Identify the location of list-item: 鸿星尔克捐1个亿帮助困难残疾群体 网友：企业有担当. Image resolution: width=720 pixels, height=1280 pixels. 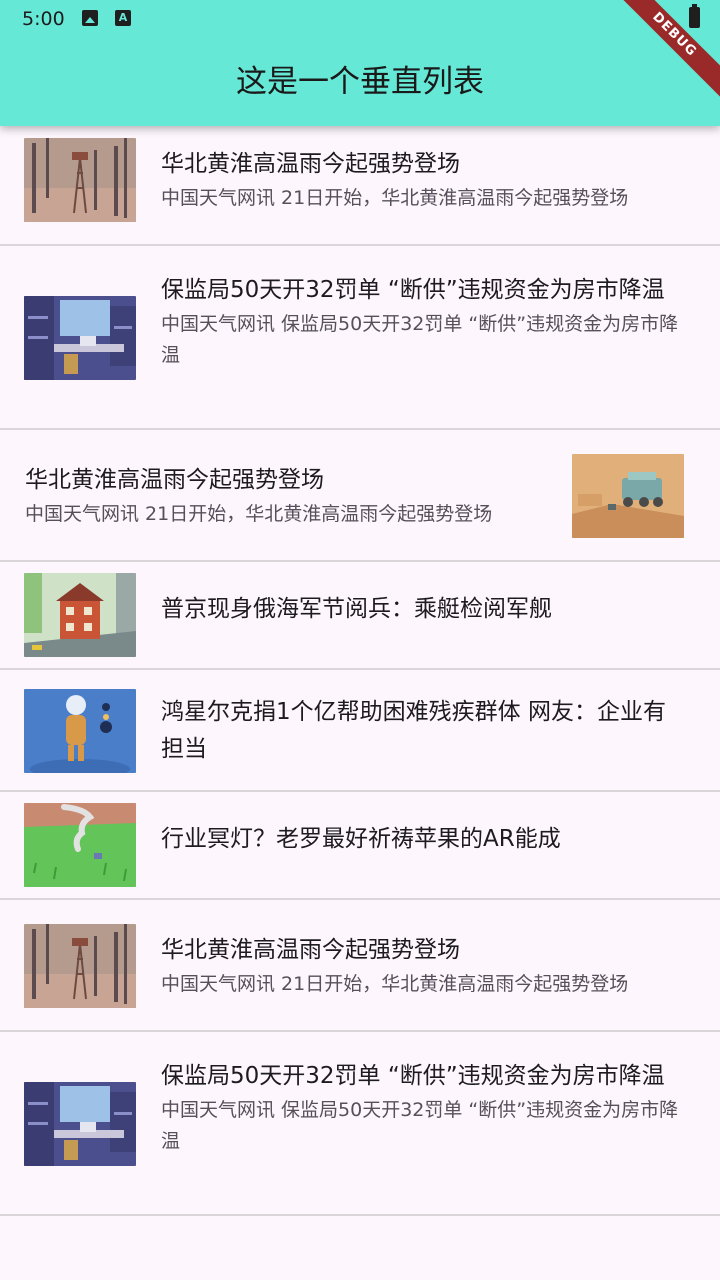
(360, 731).